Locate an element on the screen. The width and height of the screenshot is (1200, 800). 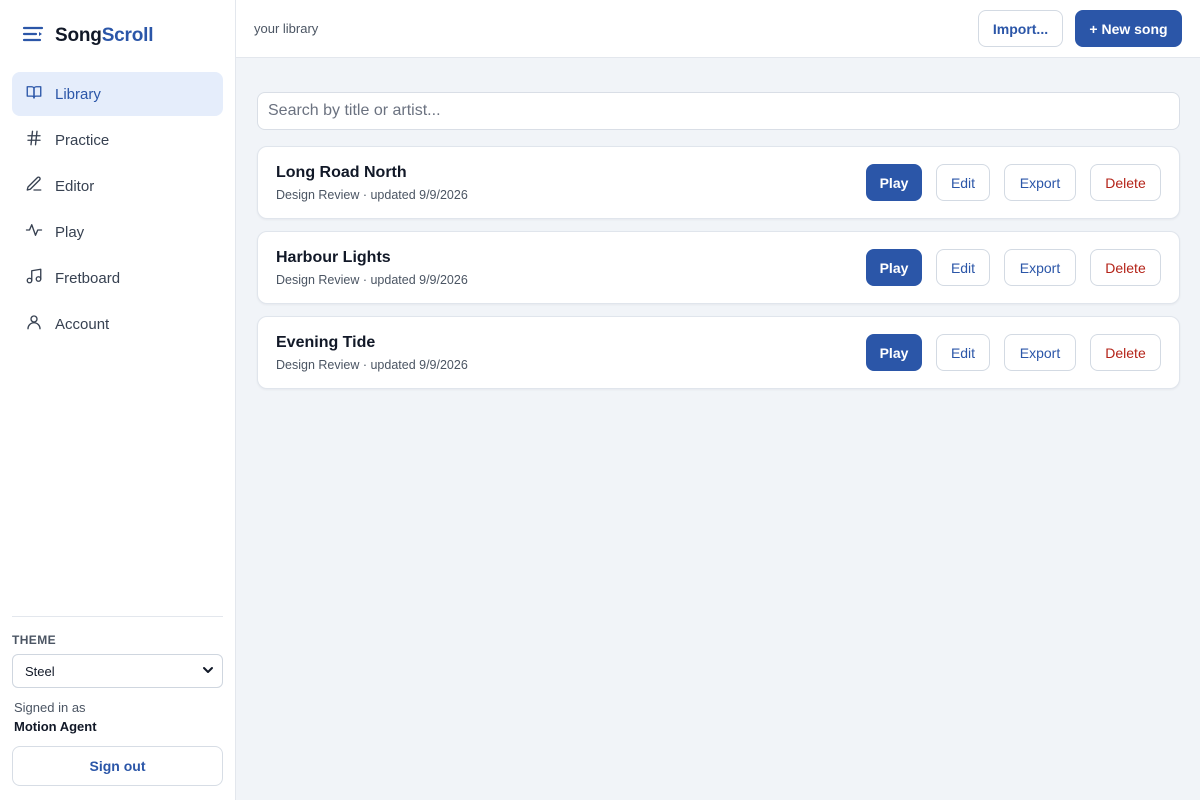
sidebar-item-label: Fretboard is located at coordinates (88, 278).